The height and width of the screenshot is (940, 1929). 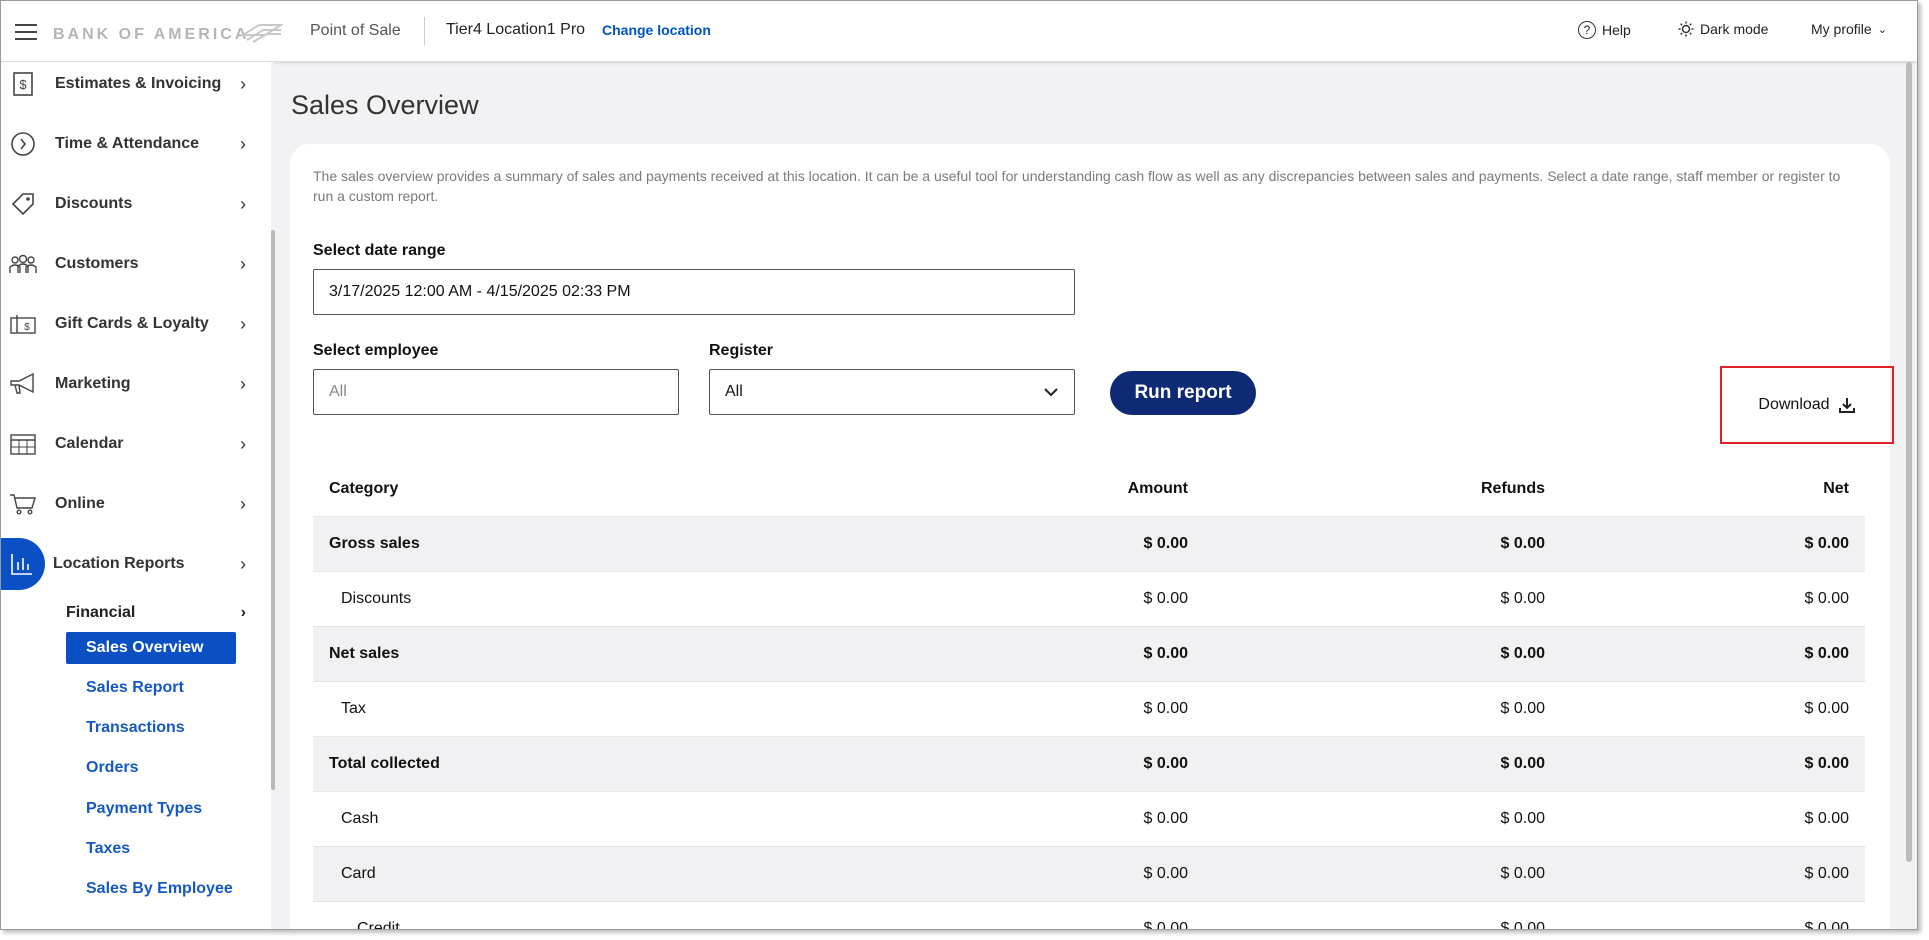 What do you see at coordinates (1734, 29) in the screenshot?
I see `dark-mode-label: Dark mode` at bounding box center [1734, 29].